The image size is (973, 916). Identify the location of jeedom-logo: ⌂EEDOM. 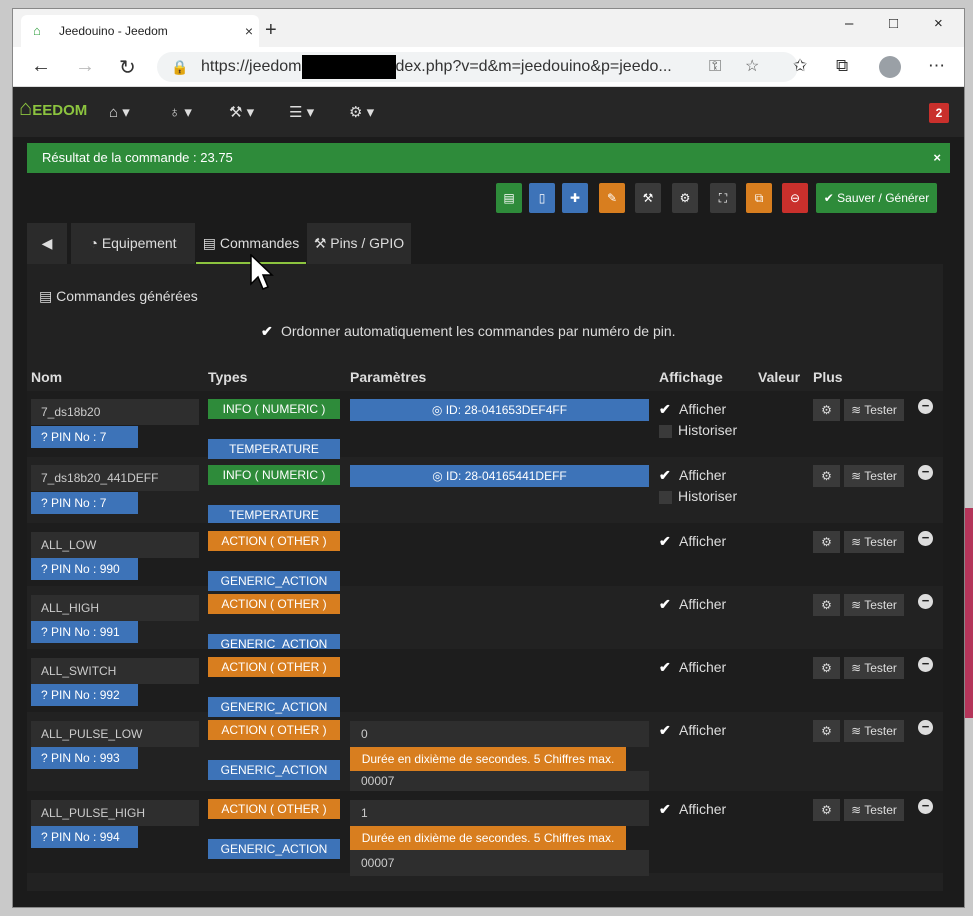
(53, 108).